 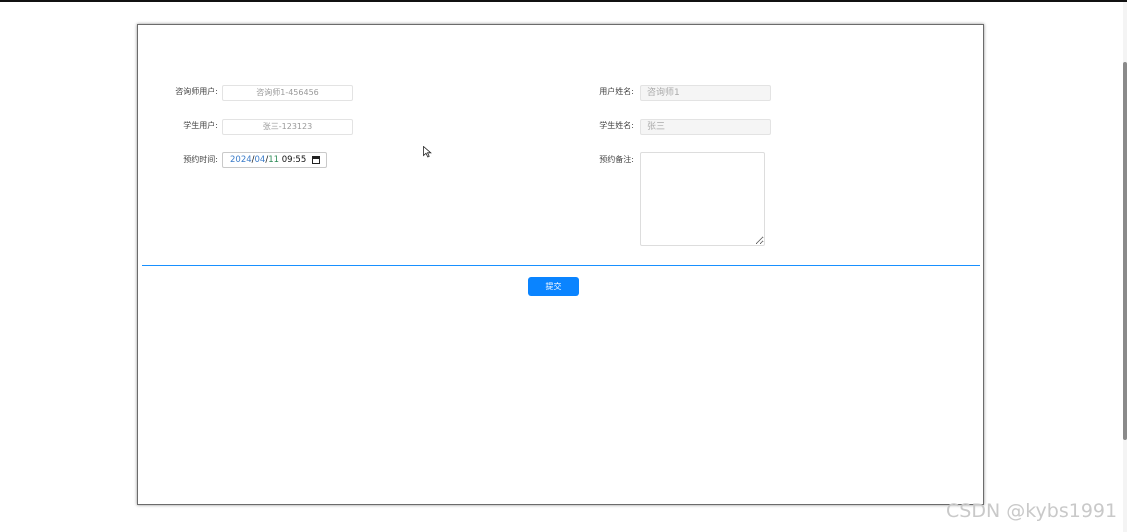 I want to click on user-name-field: 咨询师1, so click(x=705, y=93).